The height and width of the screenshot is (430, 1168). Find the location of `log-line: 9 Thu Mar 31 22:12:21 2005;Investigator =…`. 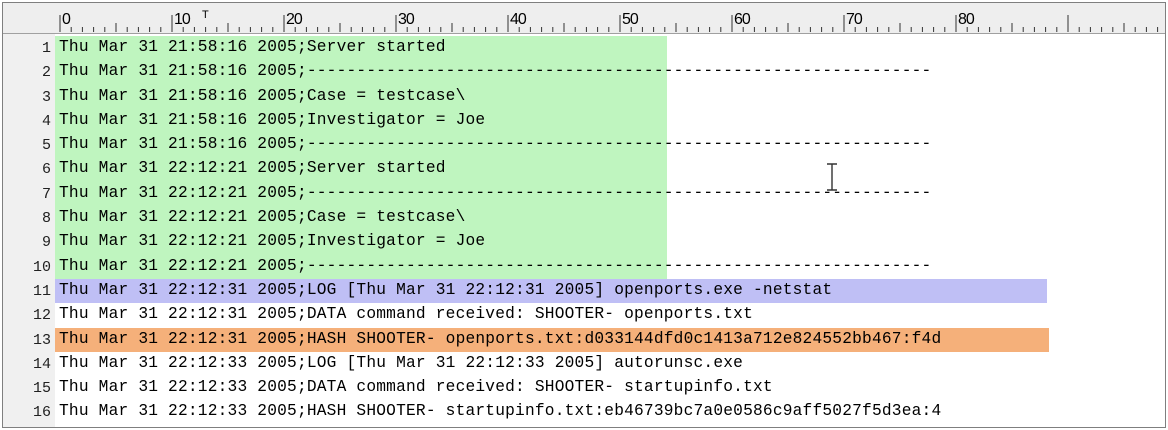

log-line: 9 Thu Mar 31 22:12:21 2005;Investigator =… is located at coordinates (584, 242).